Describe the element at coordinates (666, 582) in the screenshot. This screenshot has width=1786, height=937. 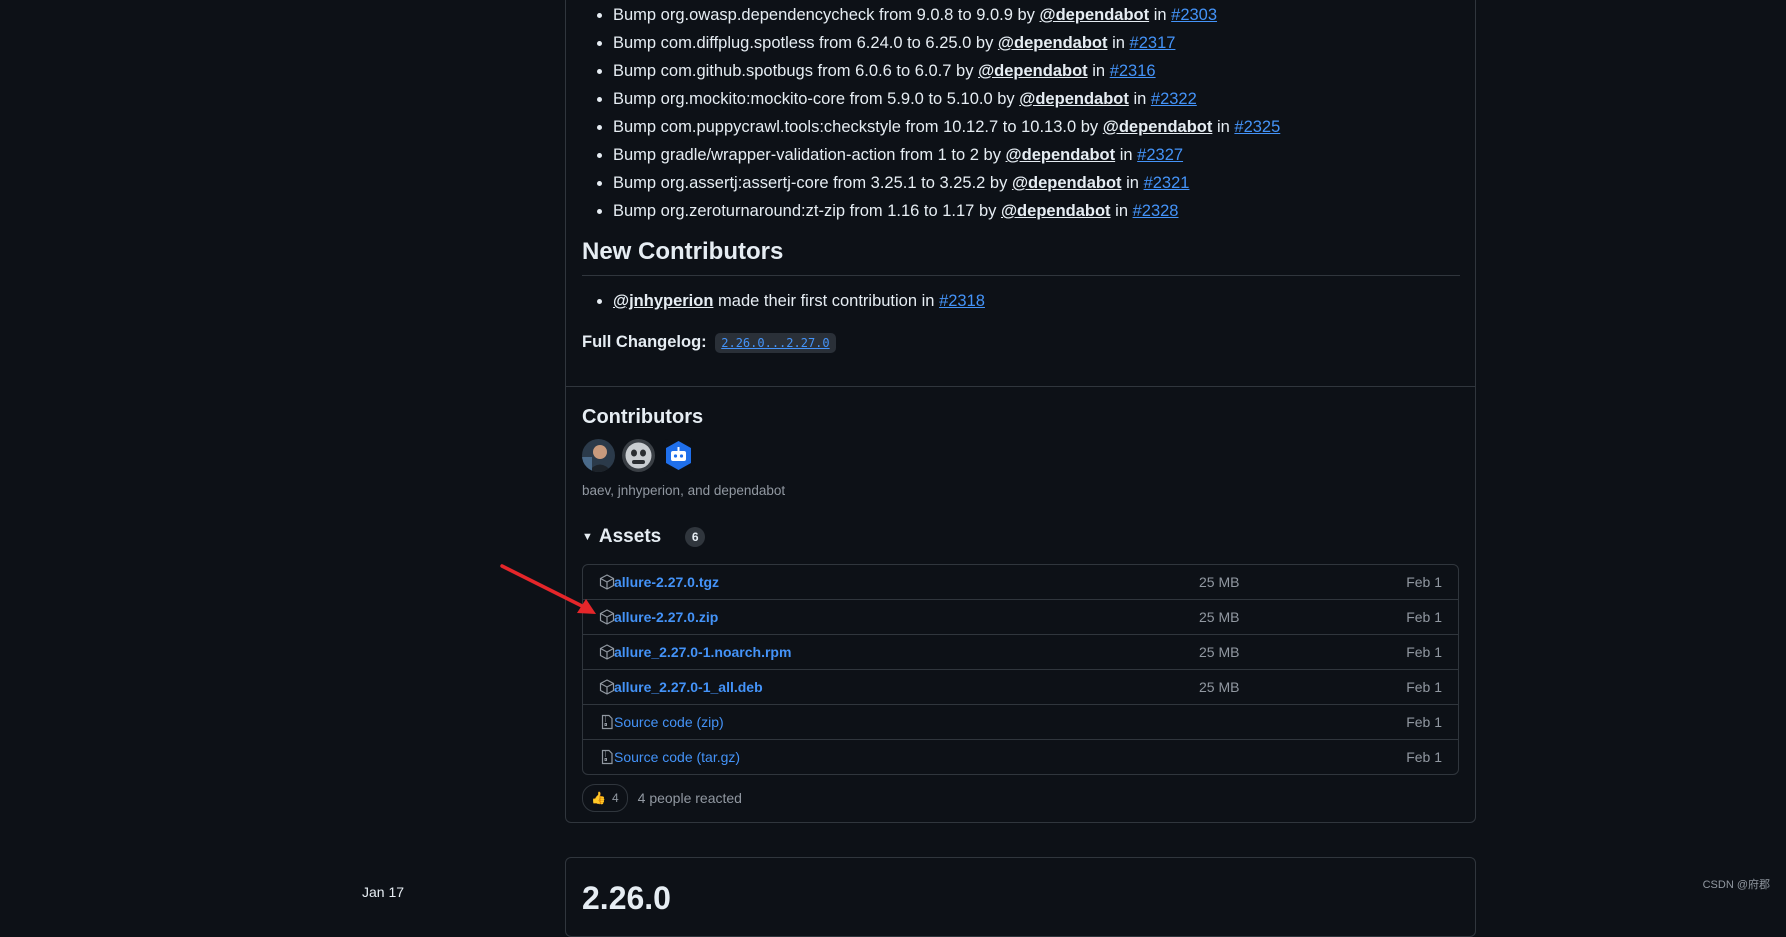
I see `asset-link: allure-2.27.0.tgz` at that location.